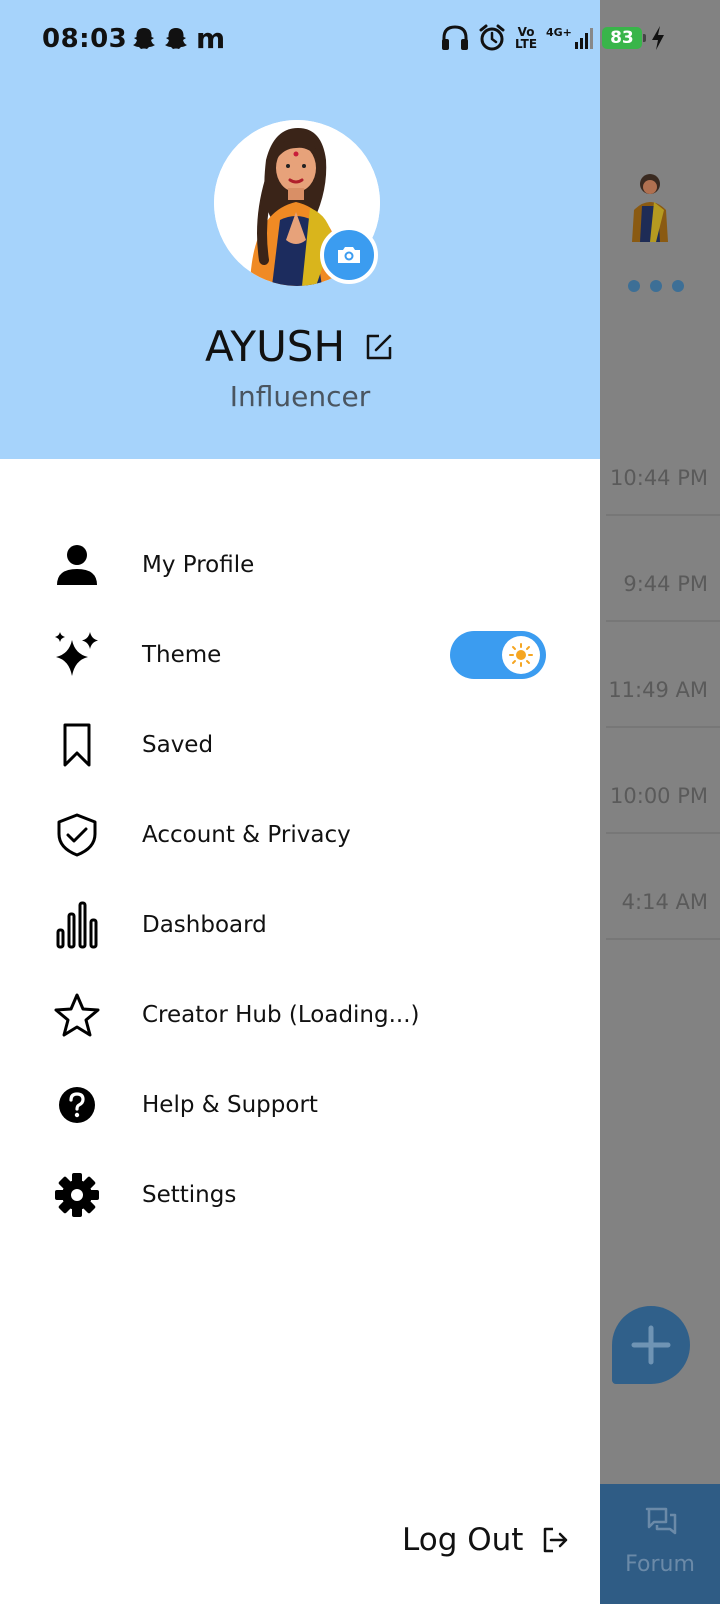 Image resolution: width=720 pixels, height=1604 pixels. I want to click on battery-indicator: 83, so click(623, 38).